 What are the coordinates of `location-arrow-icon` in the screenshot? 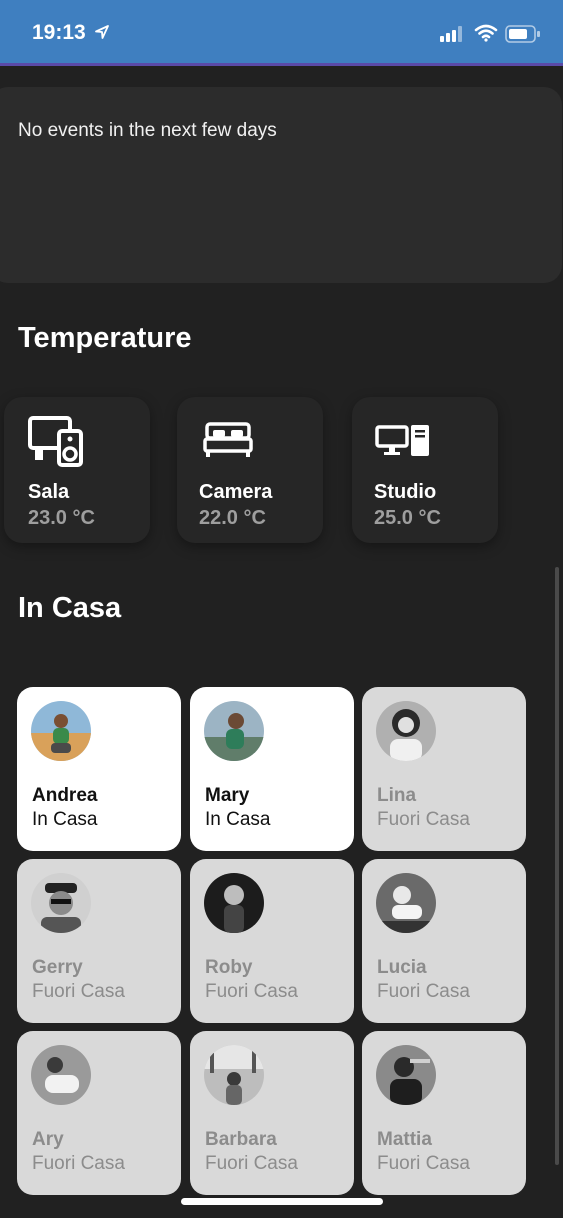 It's located at (102, 34).